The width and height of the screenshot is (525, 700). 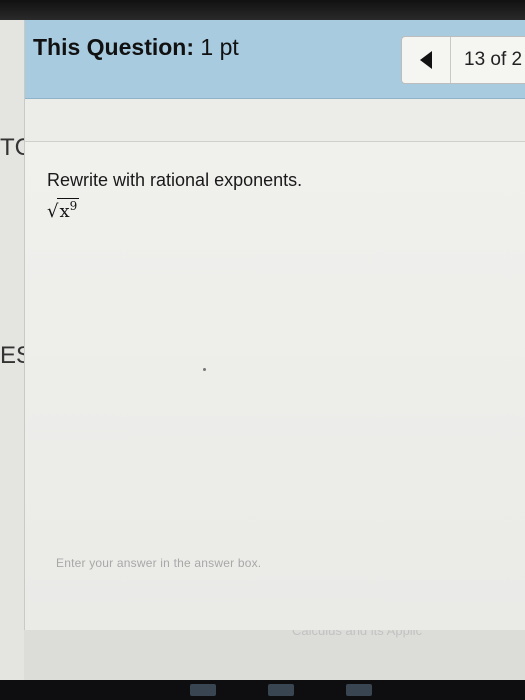 What do you see at coordinates (493, 59) in the screenshot?
I see `question-counter: 13 of 2` at bounding box center [493, 59].